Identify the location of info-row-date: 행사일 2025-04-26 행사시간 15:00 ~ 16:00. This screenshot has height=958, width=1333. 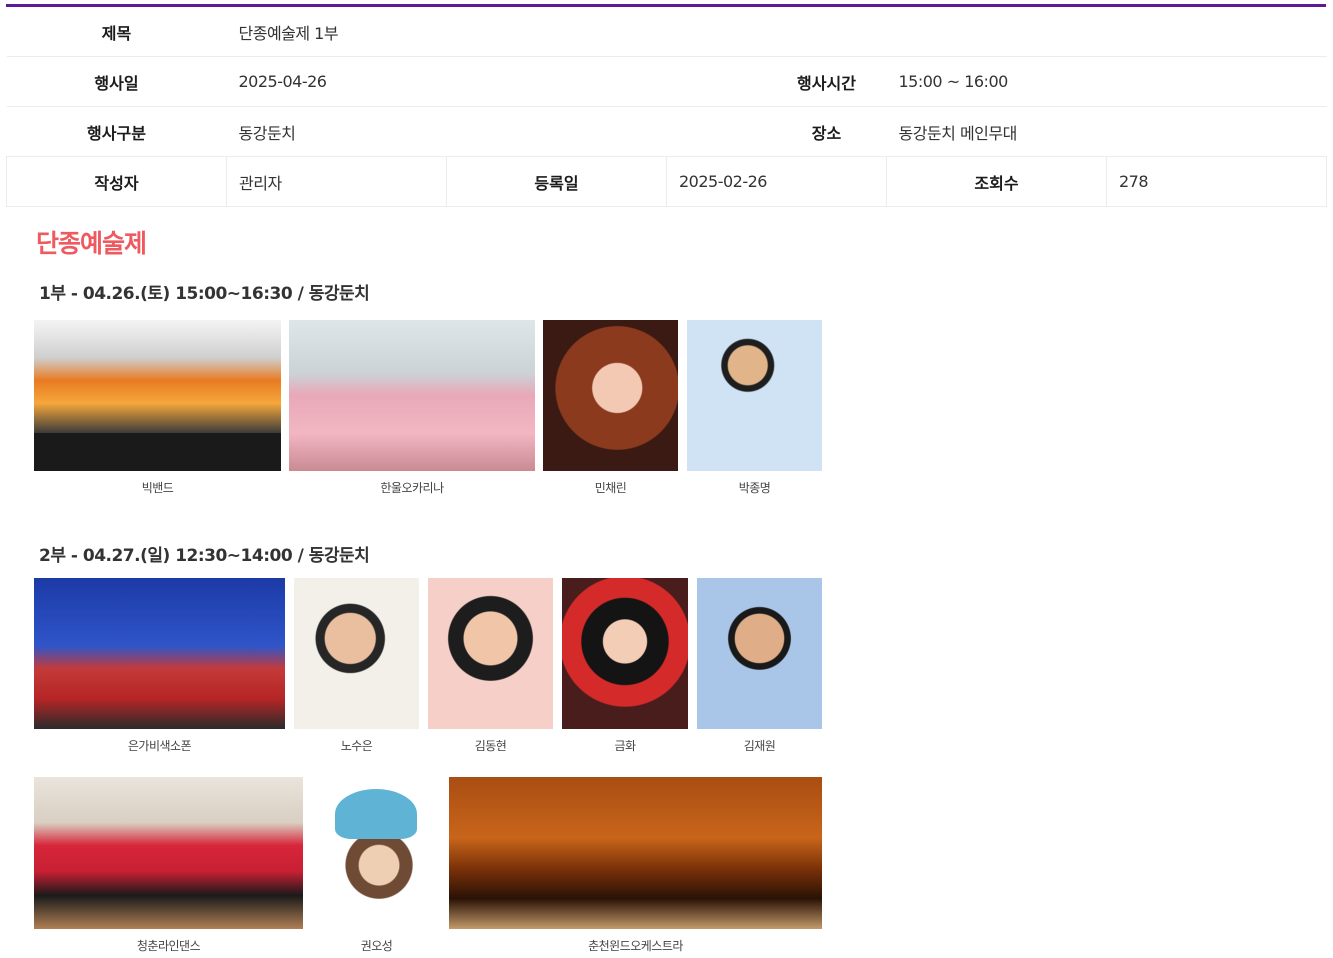
(666, 81).